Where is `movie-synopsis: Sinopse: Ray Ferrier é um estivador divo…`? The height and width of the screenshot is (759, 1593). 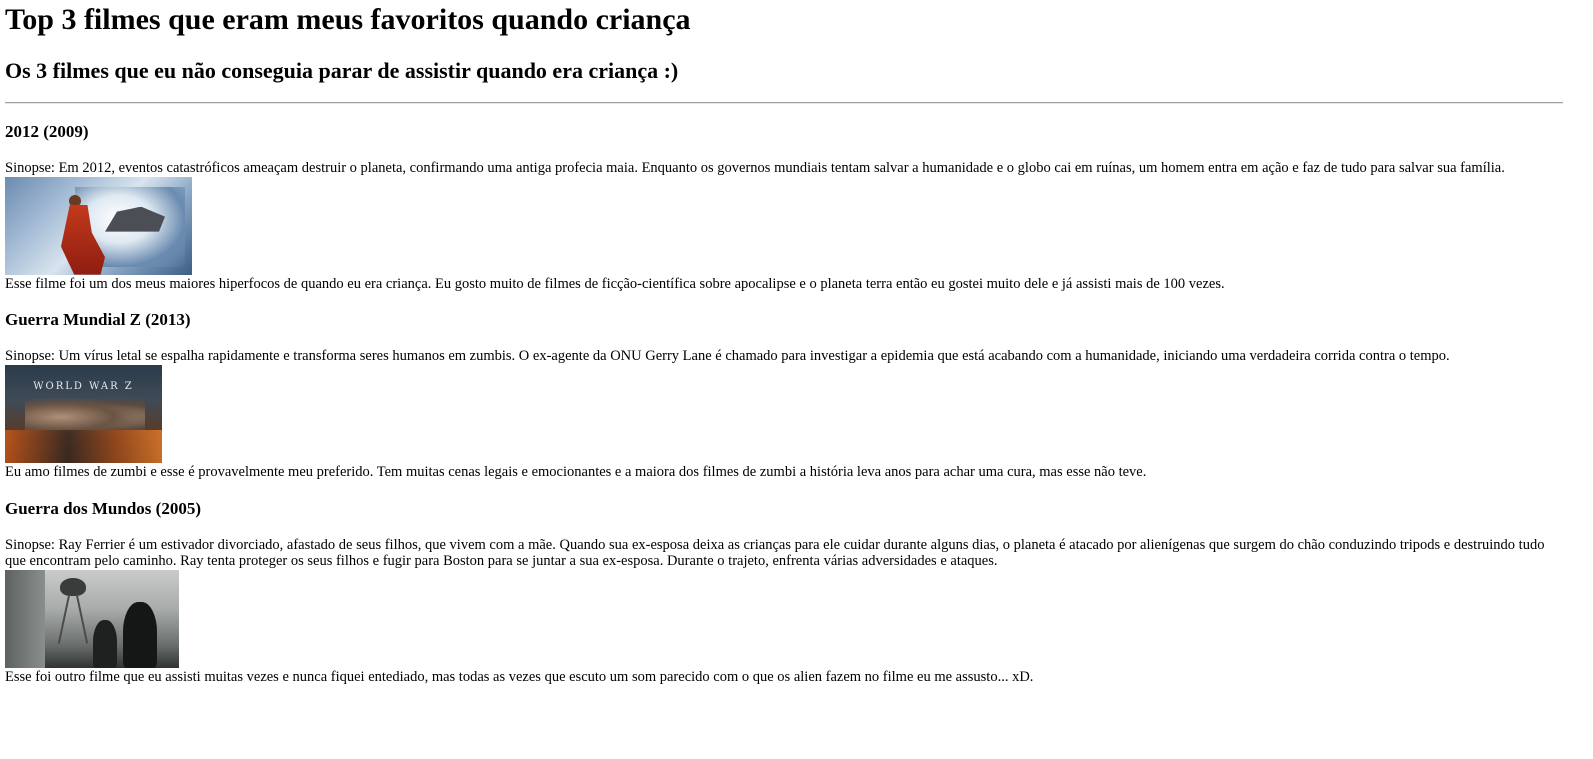
movie-synopsis: Sinopse: Ray Ferrier é um estivador divo… is located at coordinates (775, 553).